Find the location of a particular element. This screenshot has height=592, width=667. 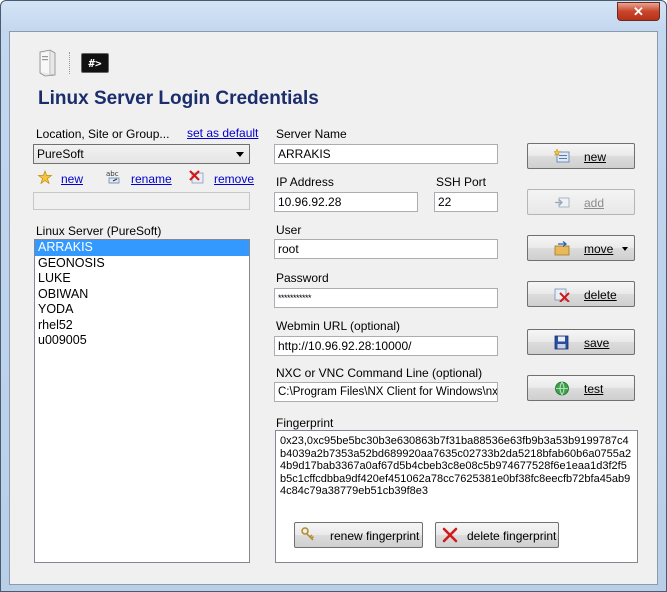

renew-fingerprint-label: renew fingerprint is located at coordinates (375, 536).